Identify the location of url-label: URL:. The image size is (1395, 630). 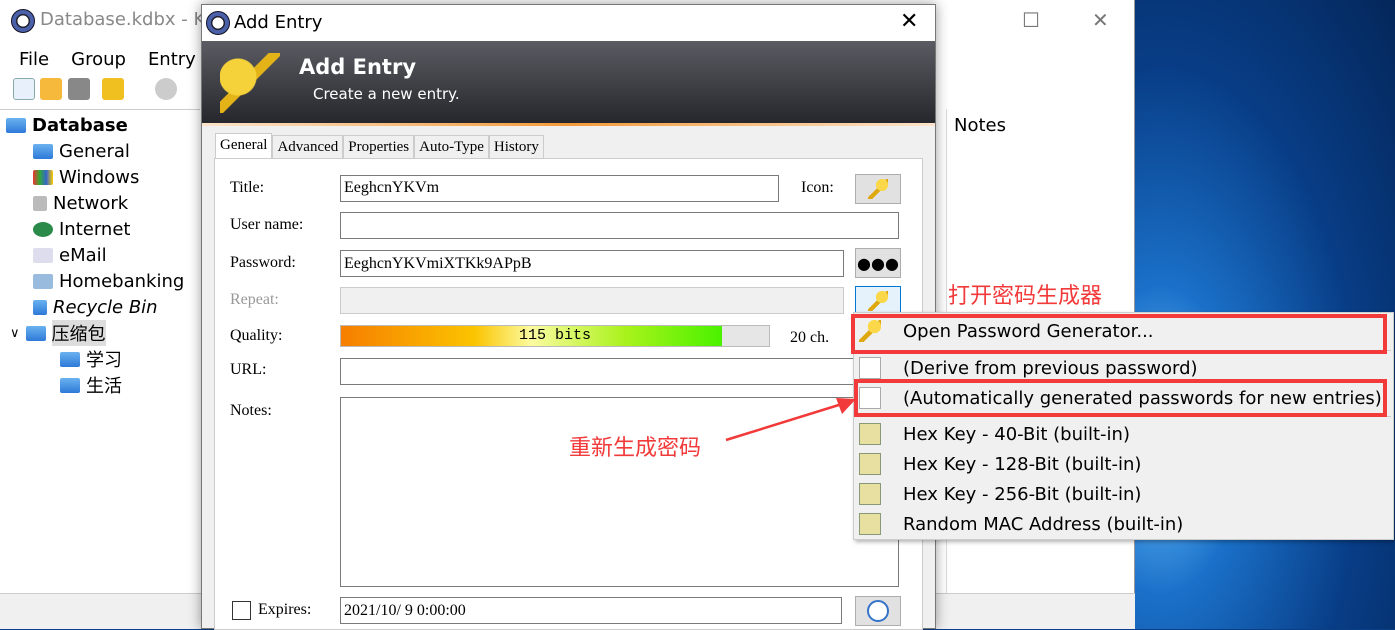
(248, 369).